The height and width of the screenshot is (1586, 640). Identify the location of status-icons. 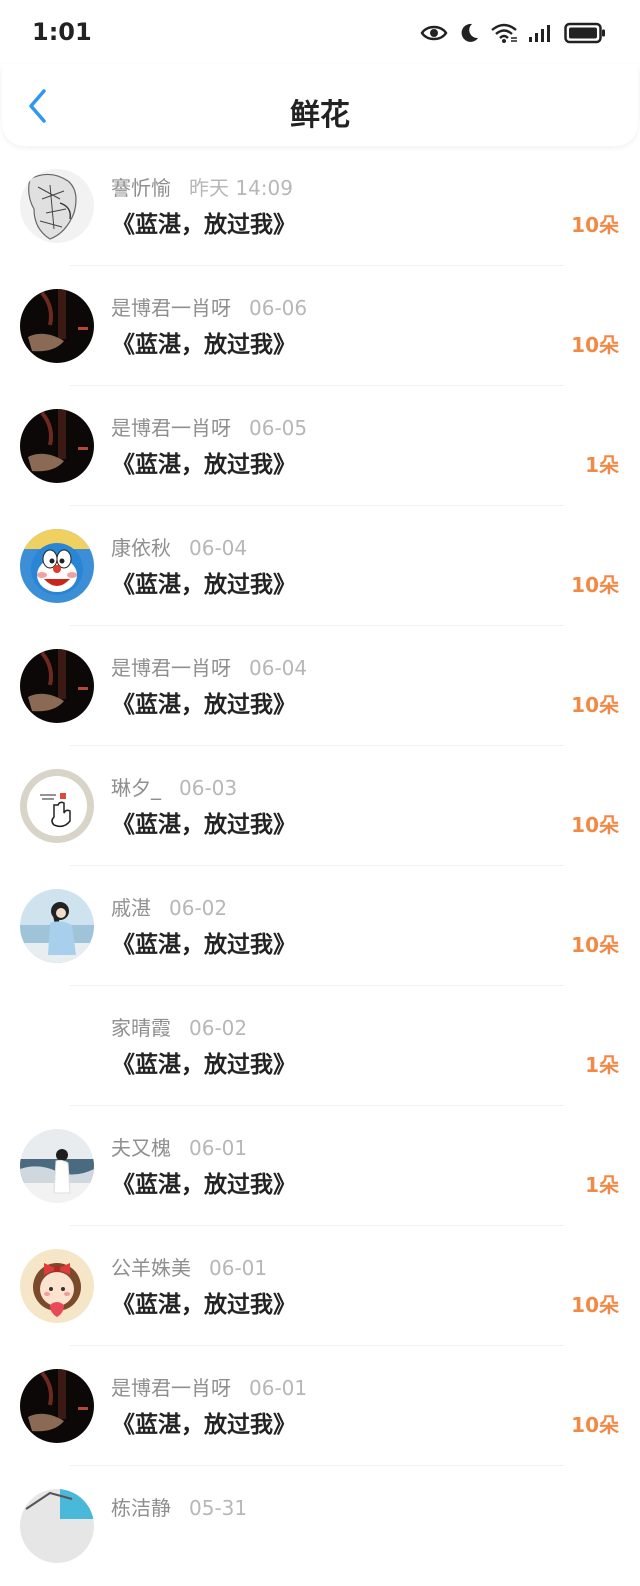
(513, 33).